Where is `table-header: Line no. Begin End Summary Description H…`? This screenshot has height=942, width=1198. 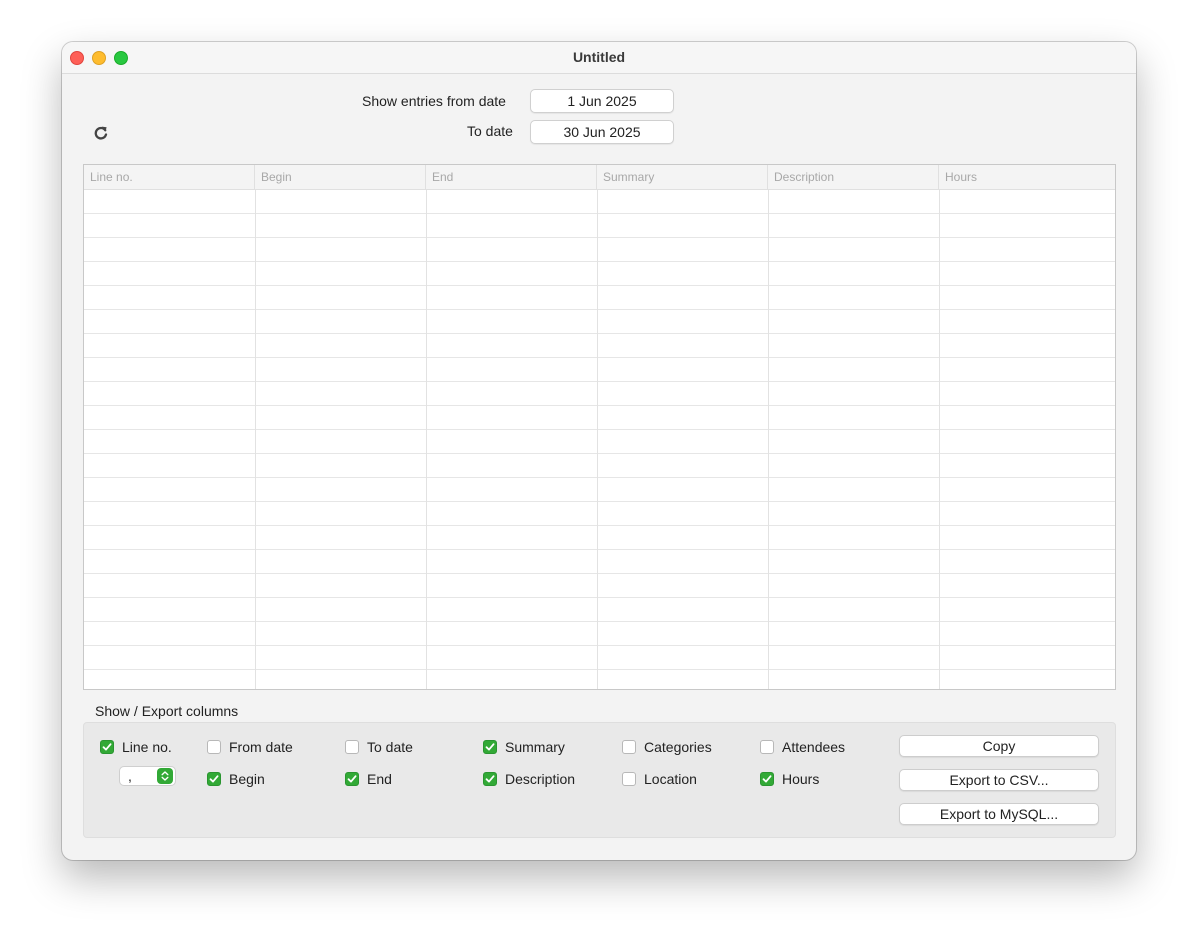
table-header: Line no. Begin End Summary Description H… is located at coordinates (599, 177).